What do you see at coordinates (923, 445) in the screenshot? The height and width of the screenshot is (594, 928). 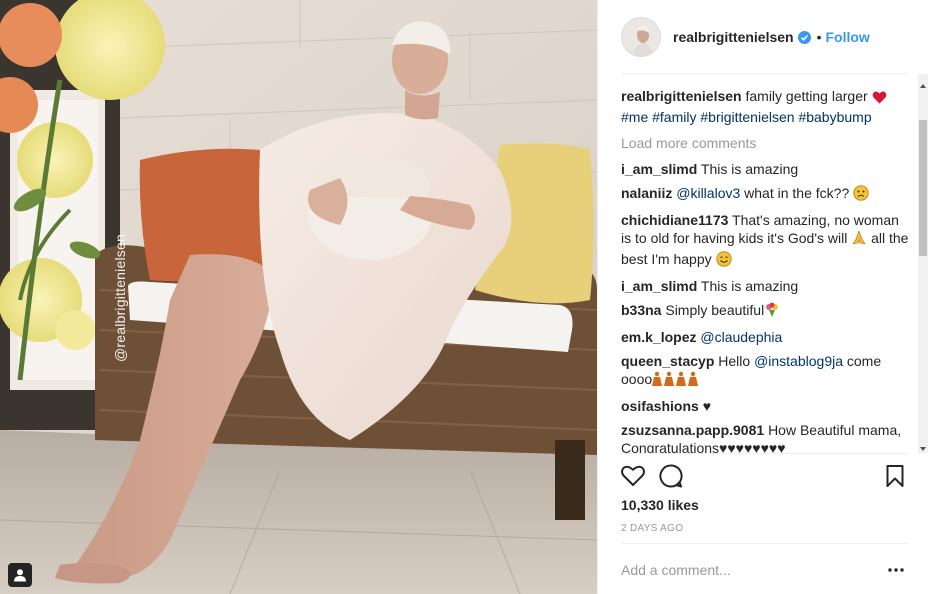 I see `scroll-down-arrow-icon` at bounding box center [923, 445].